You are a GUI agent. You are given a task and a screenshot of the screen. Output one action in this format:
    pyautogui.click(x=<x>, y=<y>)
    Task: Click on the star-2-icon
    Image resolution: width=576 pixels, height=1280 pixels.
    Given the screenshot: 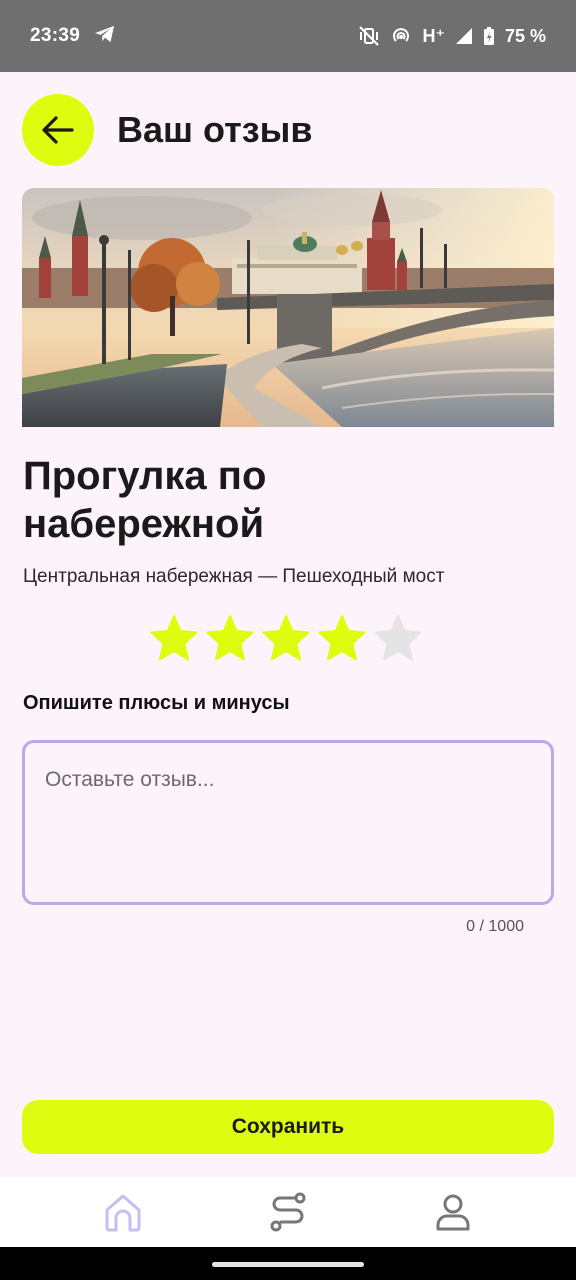 What is the action you would take?
    pyautogui.click(x=230, y=639)
    